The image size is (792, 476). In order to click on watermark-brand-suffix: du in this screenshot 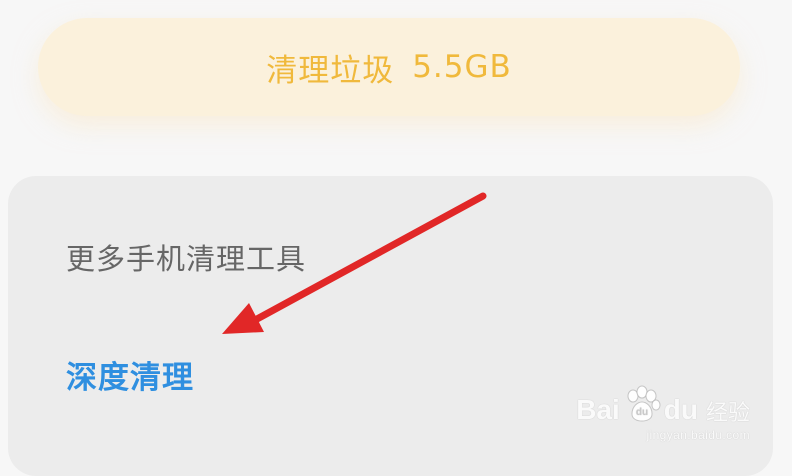, I will do `click(680, 409)`.